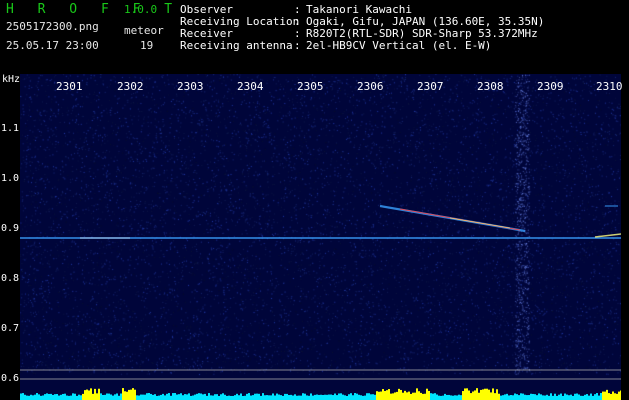  What do you see at coordinates (147, 45) in the screenshot?
I see `meteor-count: 19` at bounding box center [147, 45].